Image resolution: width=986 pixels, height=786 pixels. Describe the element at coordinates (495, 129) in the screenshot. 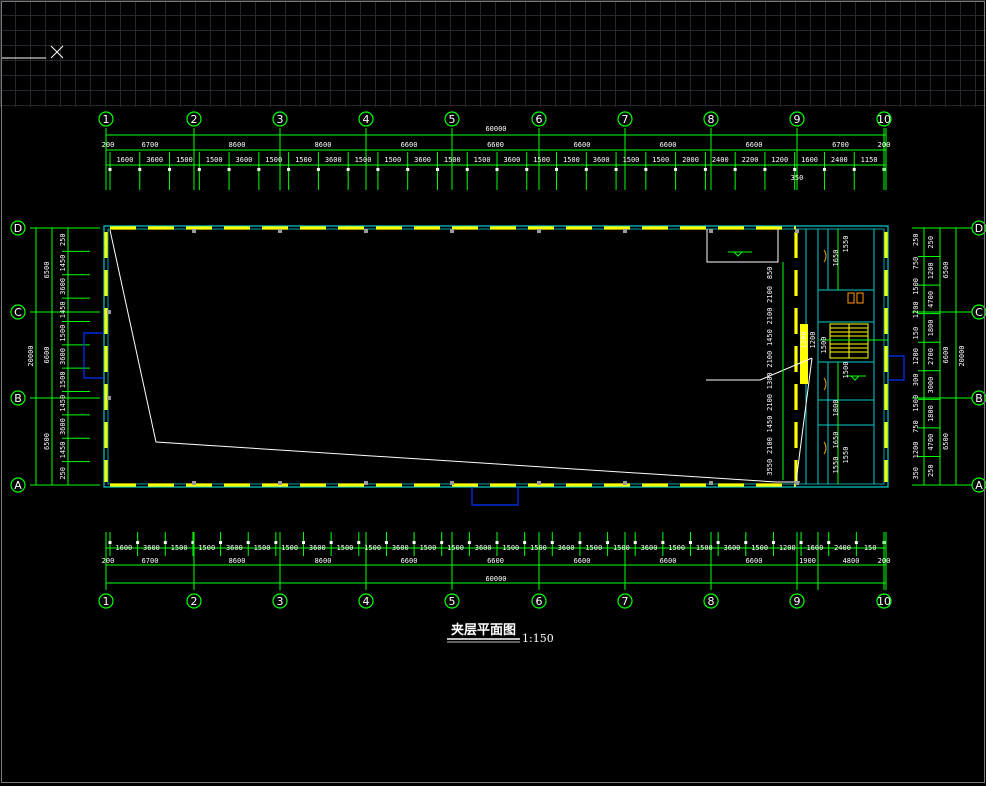

I see `top-total-dim: 60000` at that location.